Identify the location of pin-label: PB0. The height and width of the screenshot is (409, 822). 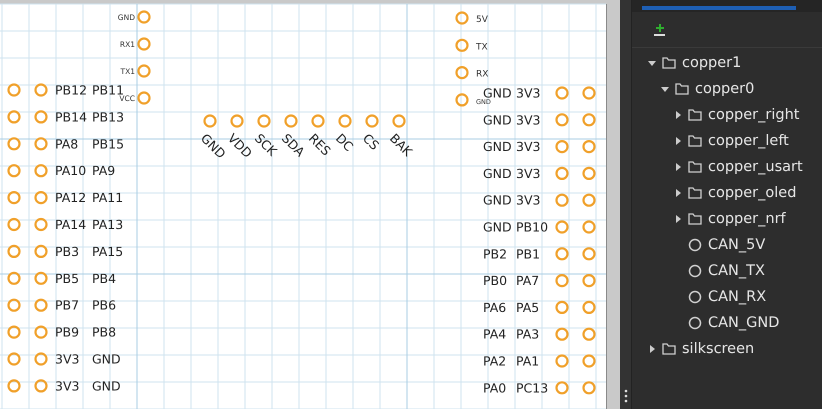
(495, 280).